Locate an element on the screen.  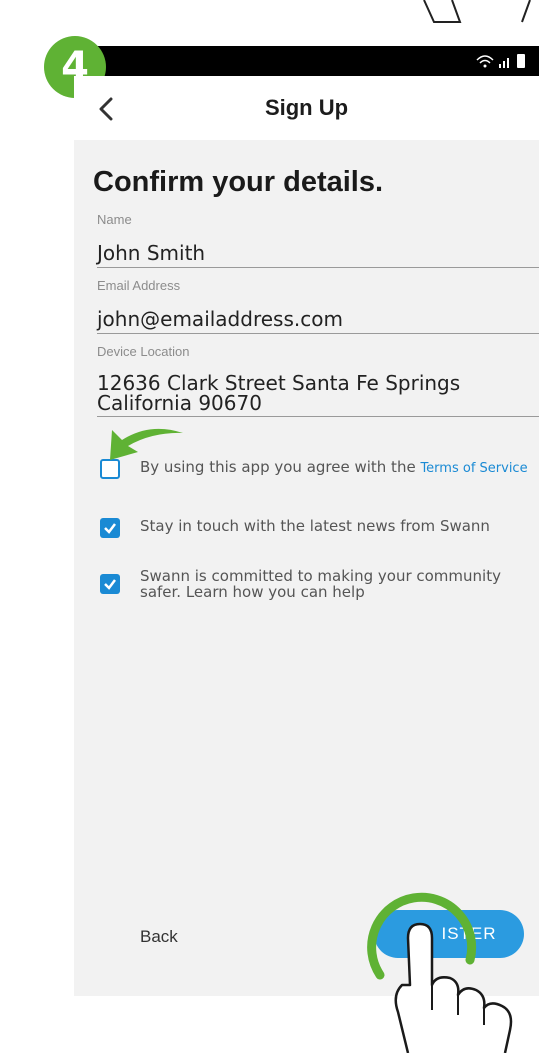
community-line-2: safer. Learn how you can help is located at coordinates (252, 592).